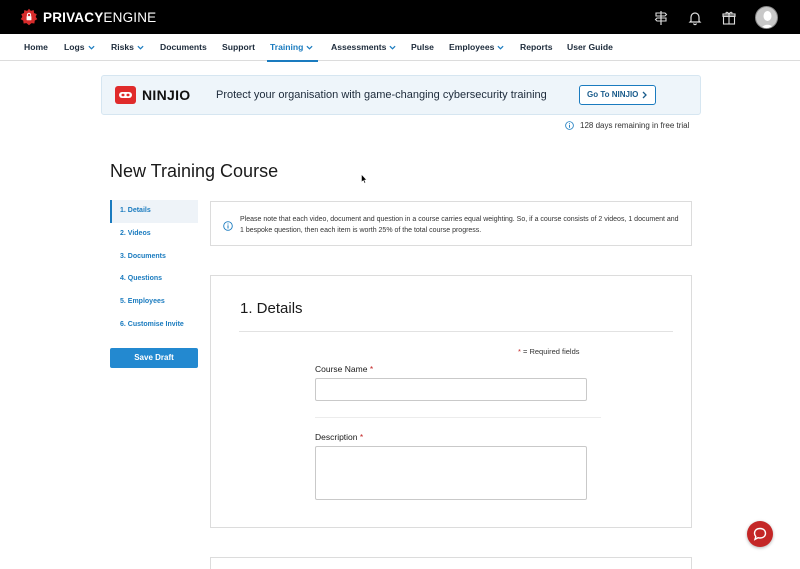 Image resolution: width=800 pixels, height=569 pixels. Describe the element at coordinates (287, 47) in the screenshot. I see `nav-label: Training` at that location.